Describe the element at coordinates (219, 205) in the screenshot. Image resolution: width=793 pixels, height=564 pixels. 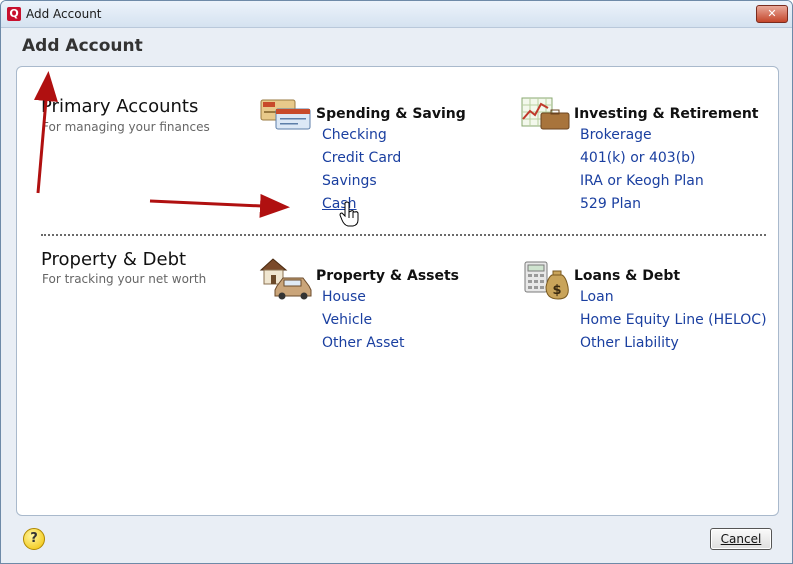
I see `annotation-arrow-right` at that location.